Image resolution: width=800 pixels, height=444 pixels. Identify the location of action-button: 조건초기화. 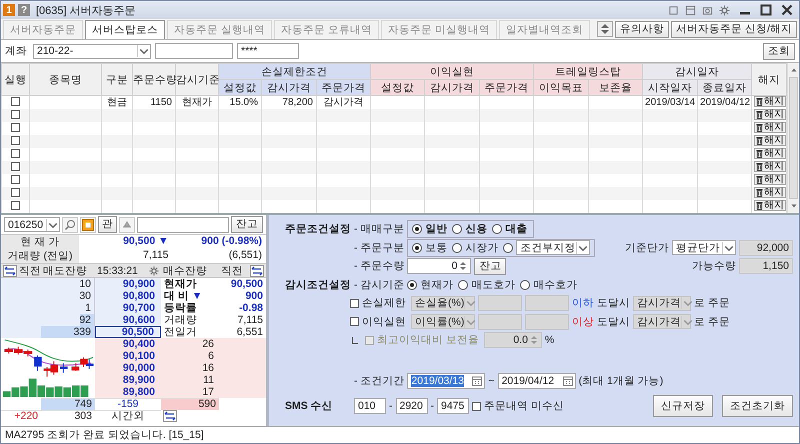
(757, 406).